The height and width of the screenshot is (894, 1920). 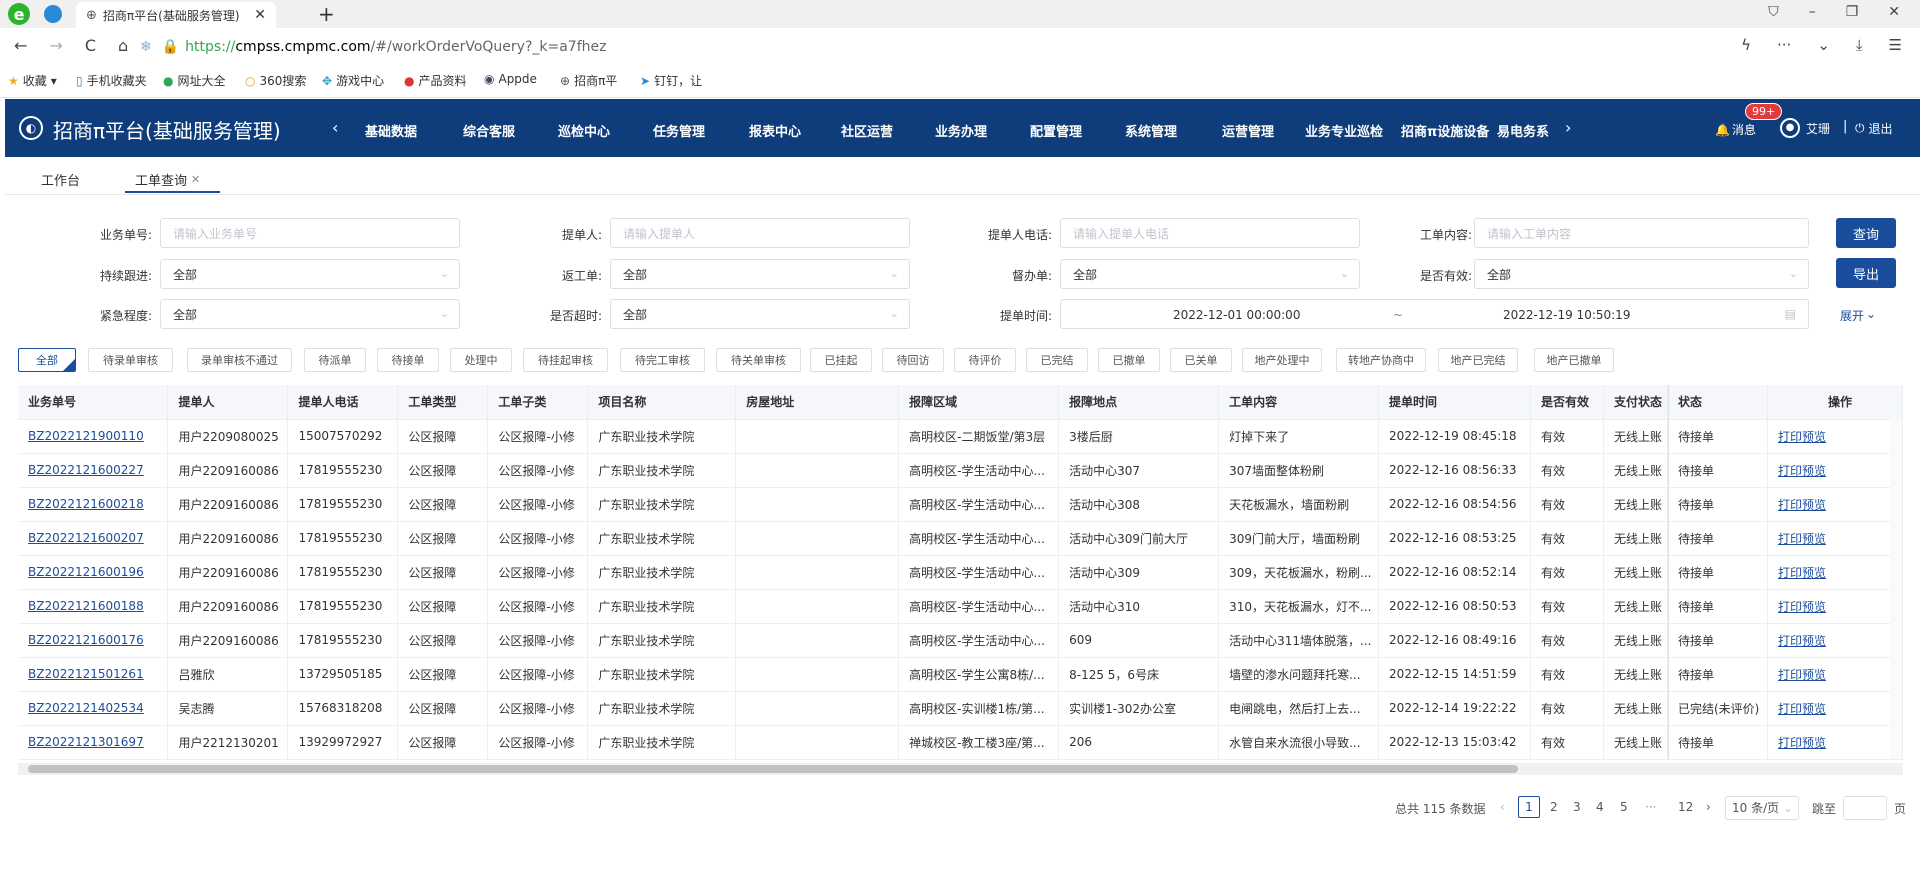 I want to click on page-2: 2, so click(x=1554, y=807).